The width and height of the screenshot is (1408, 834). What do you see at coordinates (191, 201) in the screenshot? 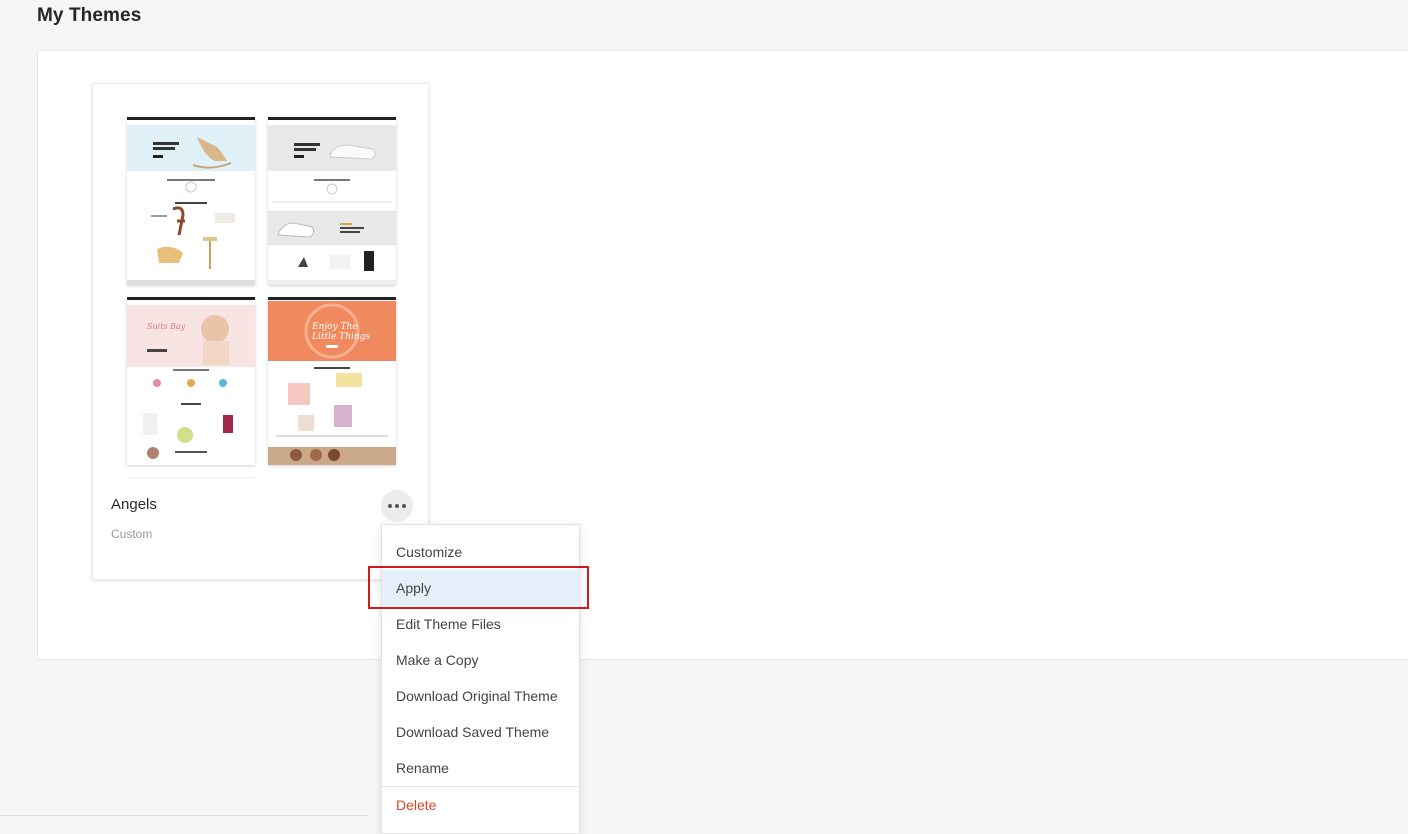
I see `preview-furniture` at bounding box center [191, 201].